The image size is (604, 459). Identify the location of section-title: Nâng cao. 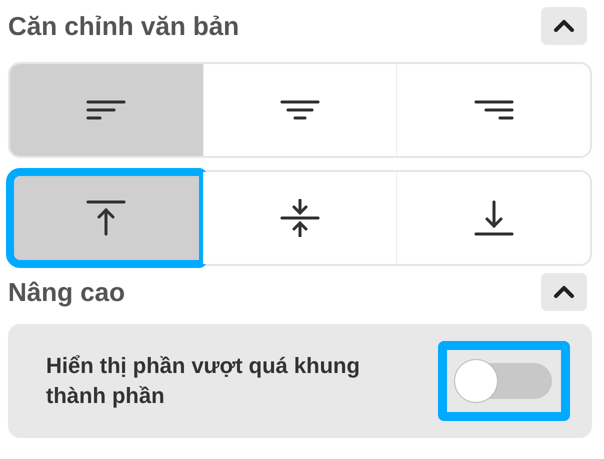
(67, 292).